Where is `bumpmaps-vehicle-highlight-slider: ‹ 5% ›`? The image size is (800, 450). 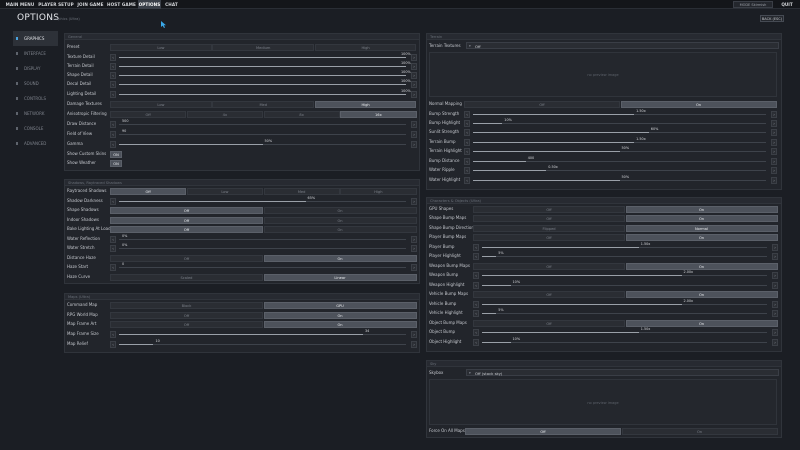 bumpmaps-vehicle-highlight-slider: ‹ 5% › is located at coordinates (625, 312).